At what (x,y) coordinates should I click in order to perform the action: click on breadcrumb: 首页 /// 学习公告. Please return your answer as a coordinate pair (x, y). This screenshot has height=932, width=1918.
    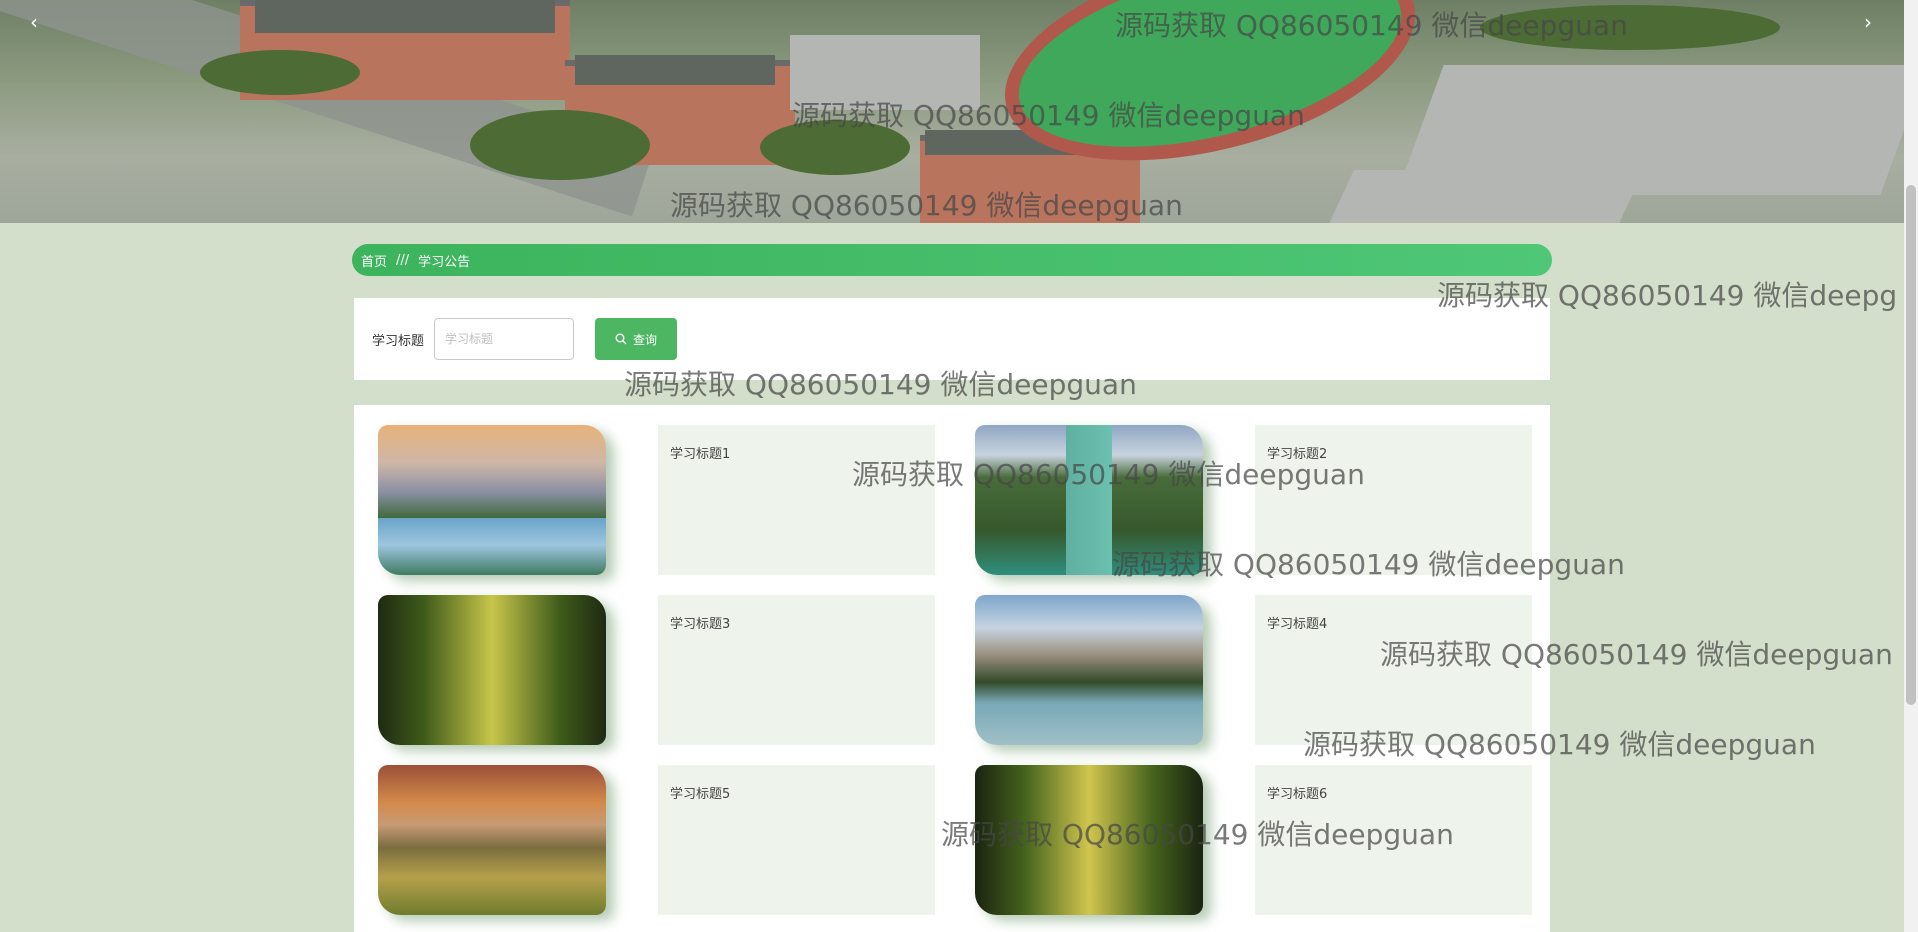
    Looking at the image, I should click on (952, 260).